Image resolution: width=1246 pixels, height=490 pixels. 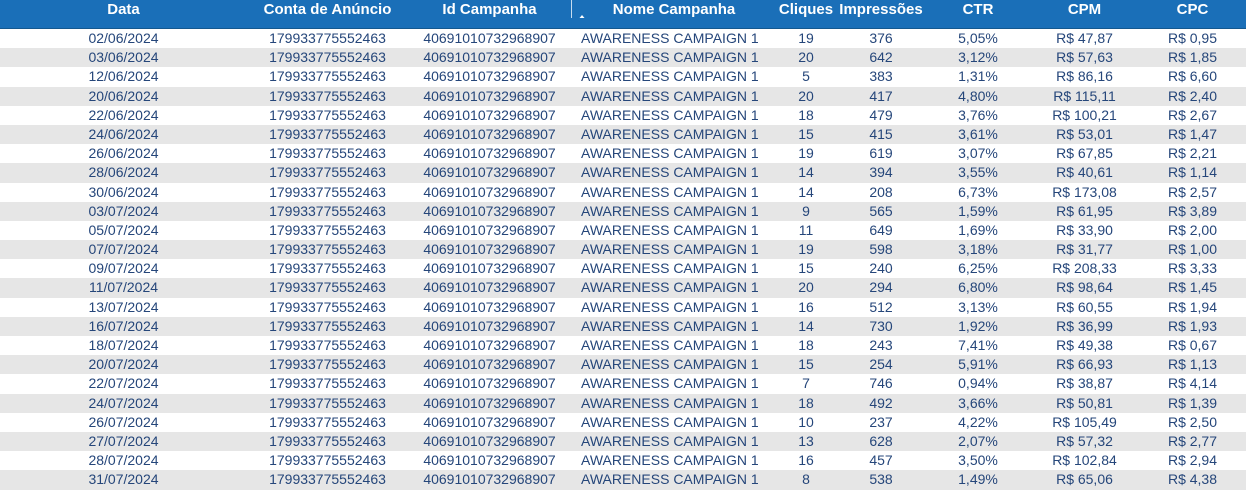 What do you see at coordinates (881, 383) in the screenshot?
I see `cell-impressoes: 746` at bounding box center [881, 383].